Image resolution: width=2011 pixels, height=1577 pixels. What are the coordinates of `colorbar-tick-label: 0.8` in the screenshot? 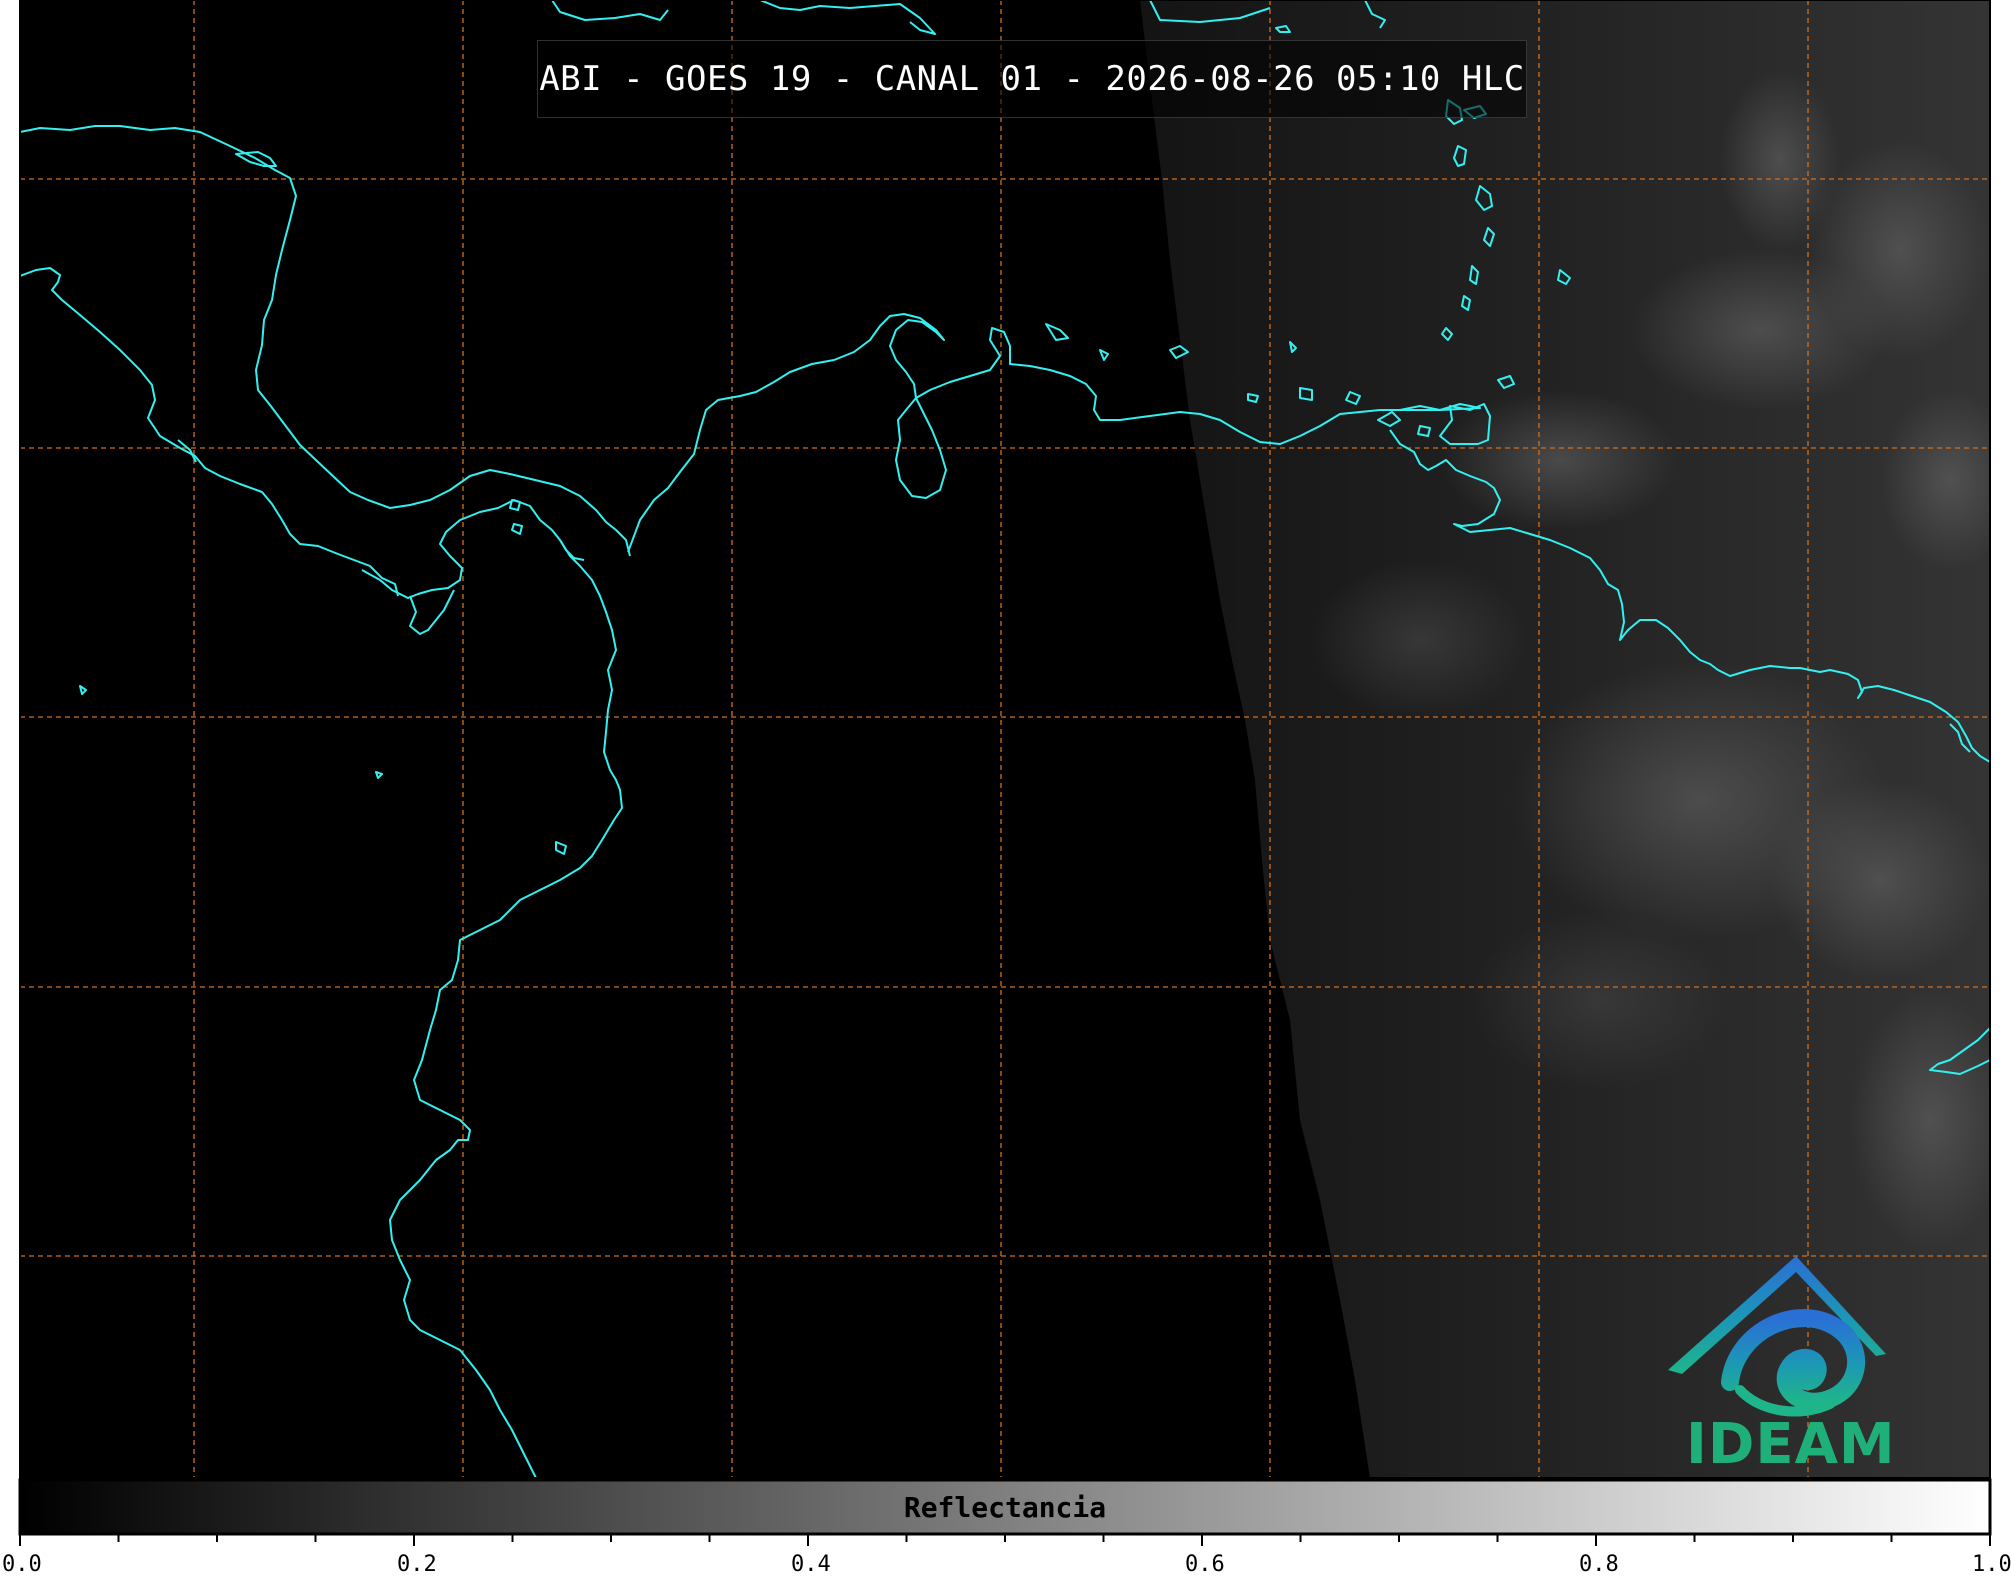 It's located at (1599, 1564).